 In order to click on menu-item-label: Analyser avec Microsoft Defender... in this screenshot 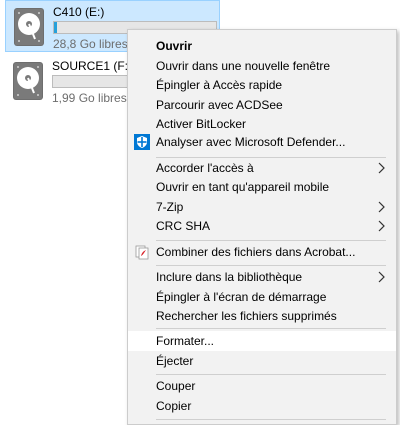, I will do `click(251, 142)`.